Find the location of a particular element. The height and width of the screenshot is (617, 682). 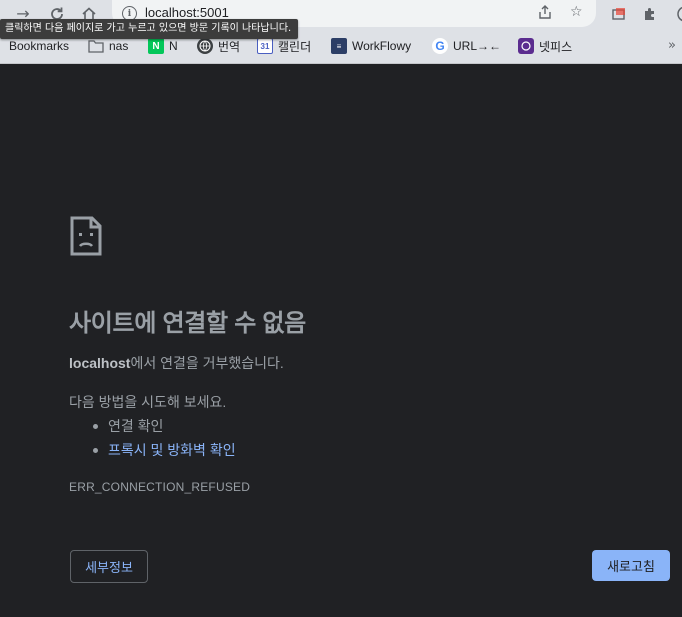

bookmark-bookmarks: Bookmarks is located at coordinates (39, 46).